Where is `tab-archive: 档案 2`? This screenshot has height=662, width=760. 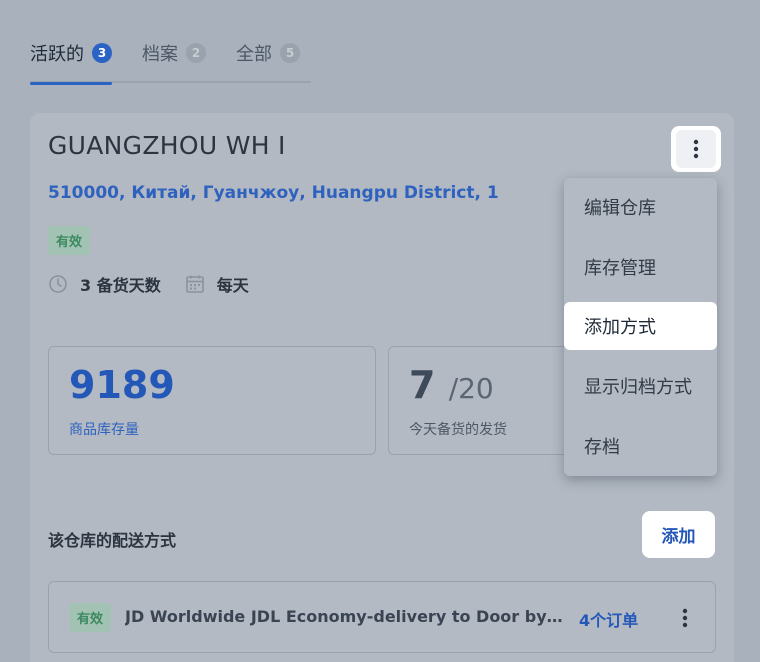 tab-archive: 档案 2 is located at coordinates (174, 61).